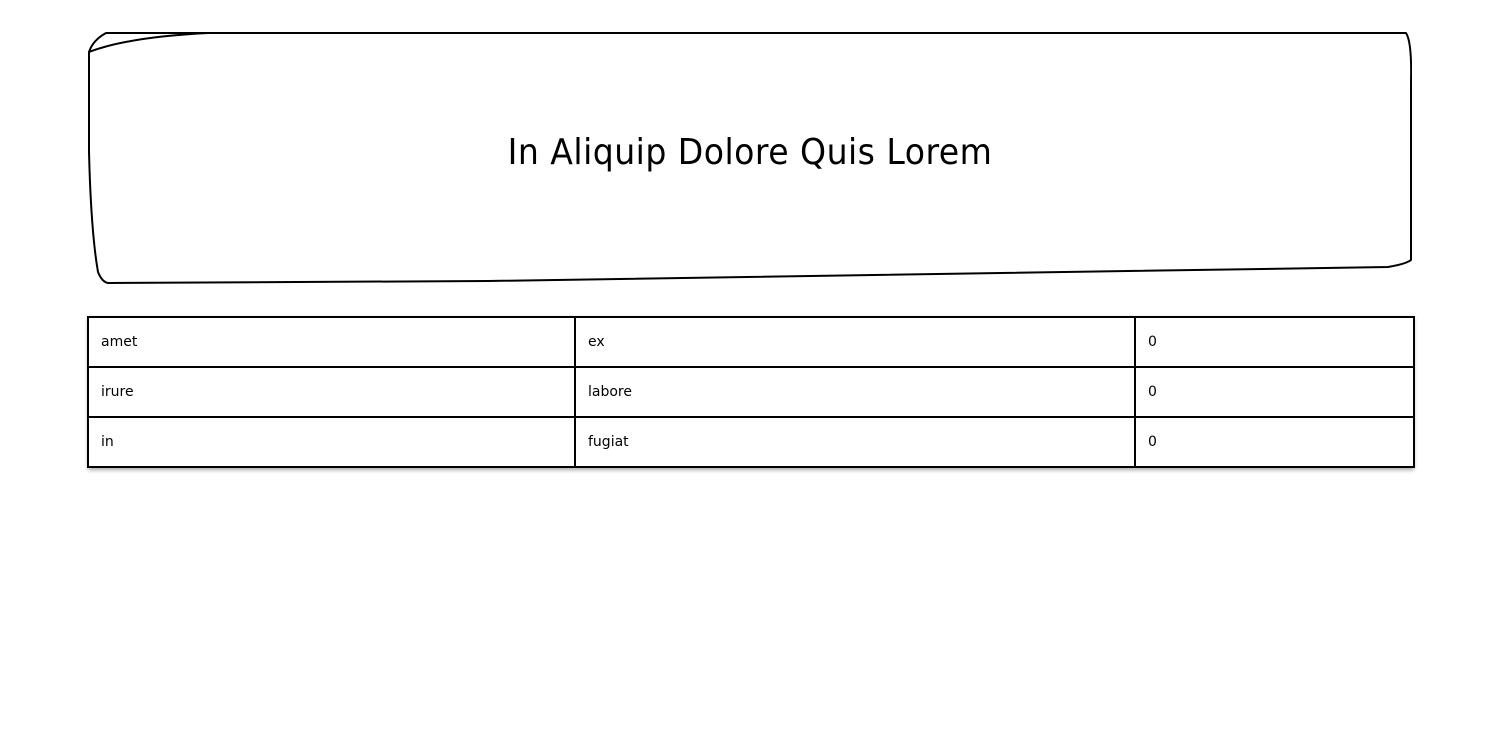  What do you see at coordinates (855, 342) in the screenshot?
I see `table-cell: ex` at bounding box center [855, 342].